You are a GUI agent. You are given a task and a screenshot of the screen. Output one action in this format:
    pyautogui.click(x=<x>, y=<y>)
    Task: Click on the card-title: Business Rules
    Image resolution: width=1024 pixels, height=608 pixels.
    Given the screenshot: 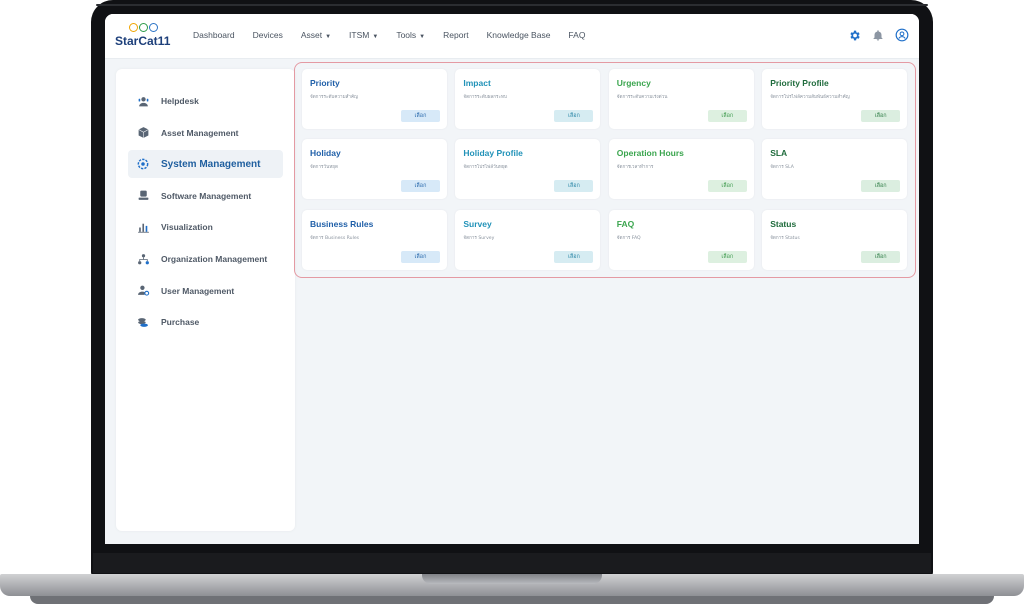 What is the action you would take?
    pyautogui.click(x=342, y=223)
    